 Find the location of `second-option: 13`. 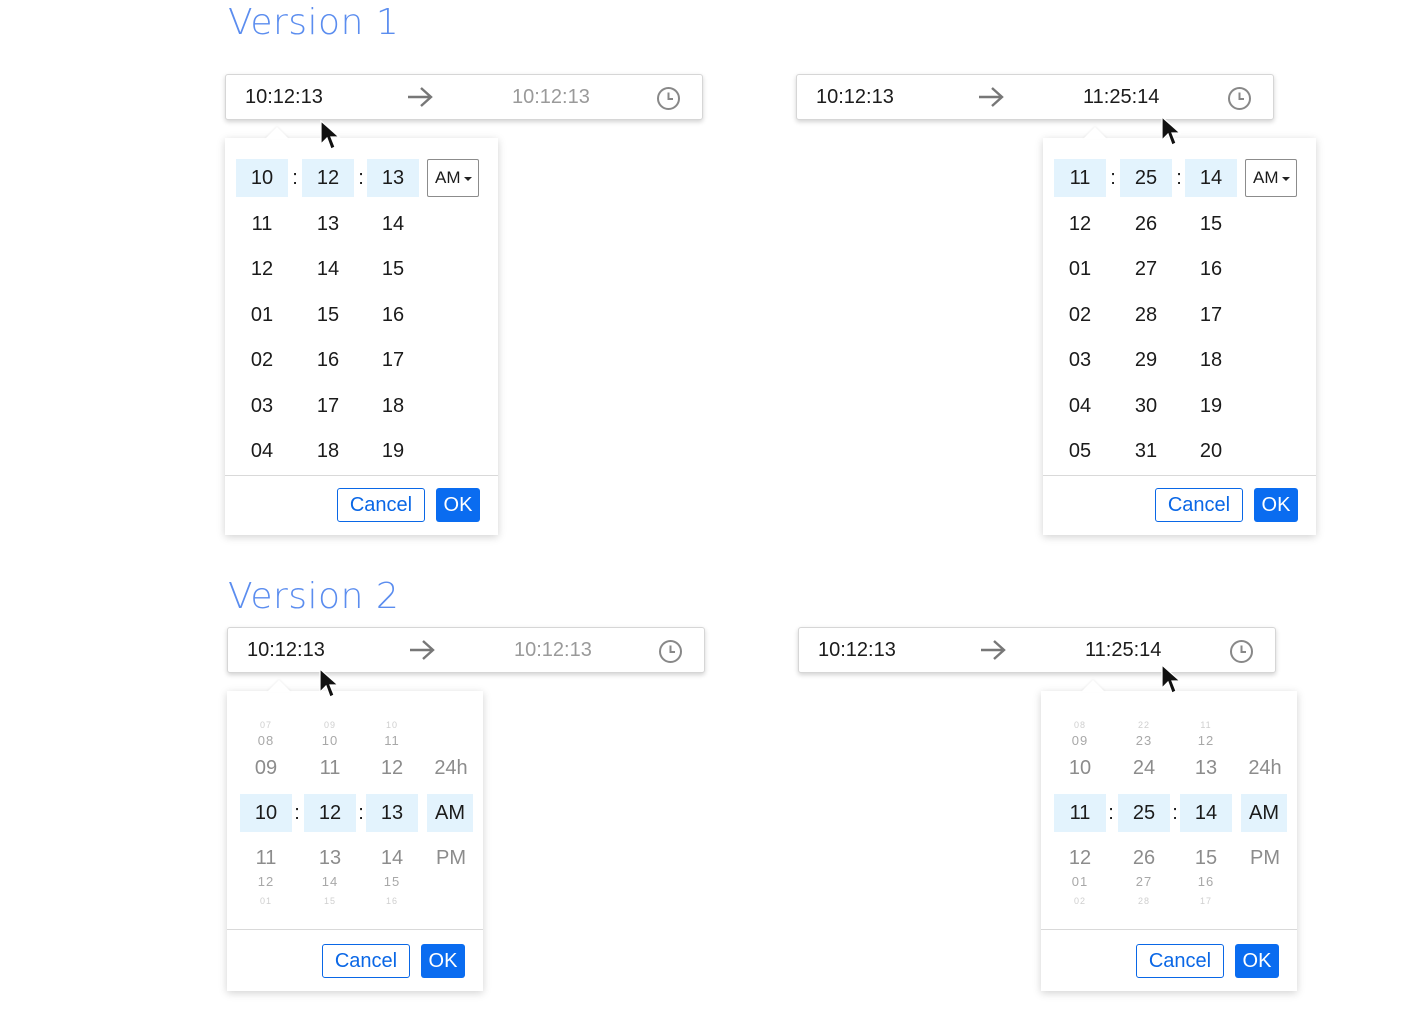

second-option: 13 is located at coordinates (1206, 768).